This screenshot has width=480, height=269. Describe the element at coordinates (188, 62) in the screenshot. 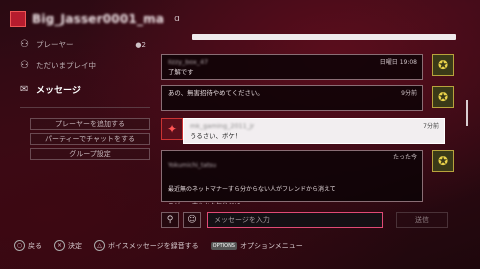

I see `message-sender: lizzy_box_47` at that location.